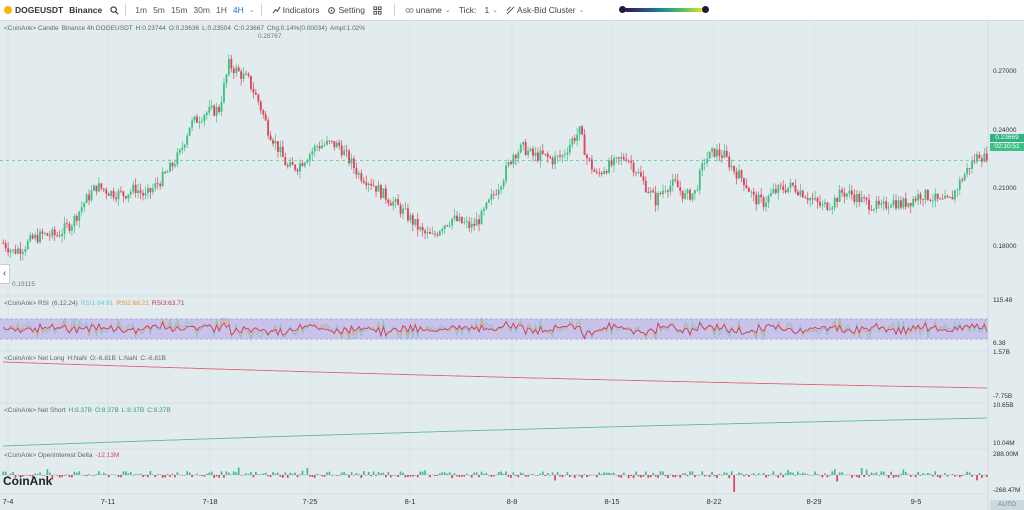  What do you see at coordinates (714, 501) in the screenshot?
I see `x-label: 8-22` at bounding box center [714, 501].